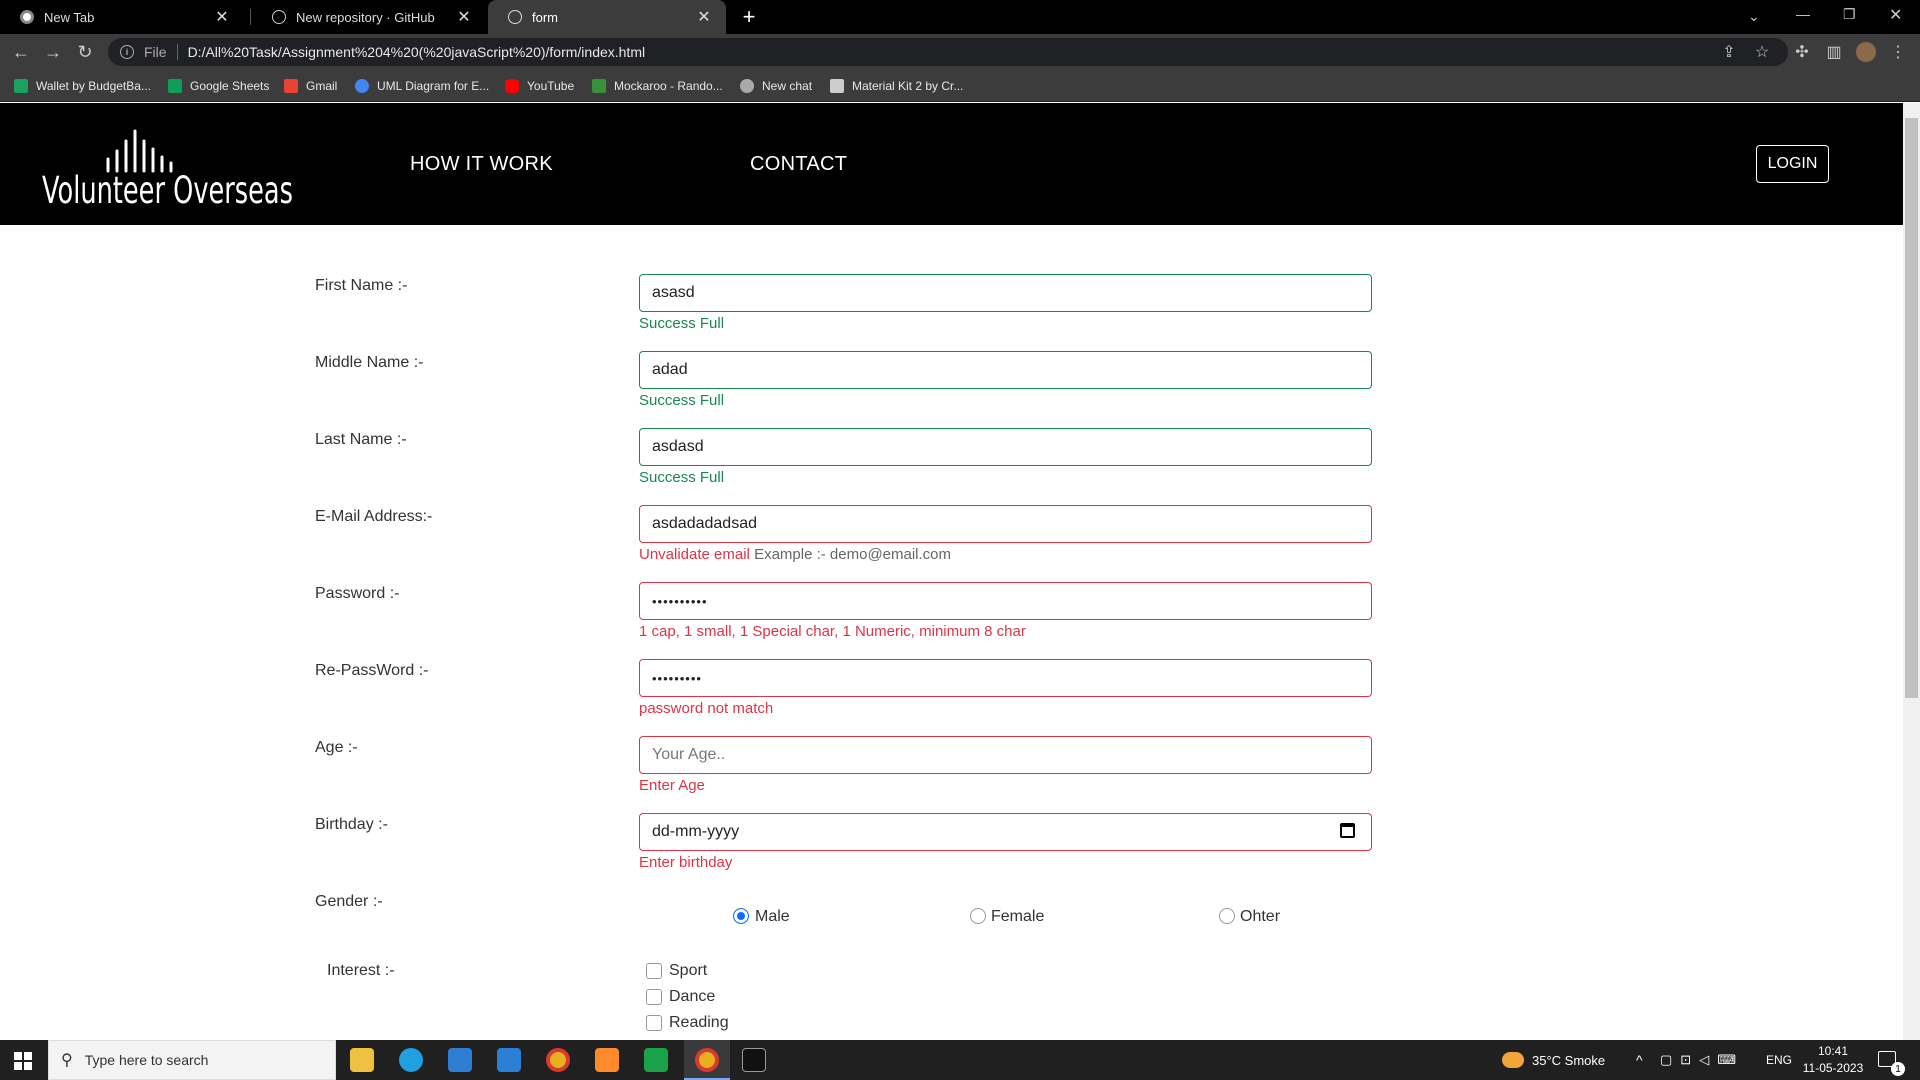 This screenshot has height=1080, width=1920. I want to click on window-close-icon: ✕, so click(1895, 15).